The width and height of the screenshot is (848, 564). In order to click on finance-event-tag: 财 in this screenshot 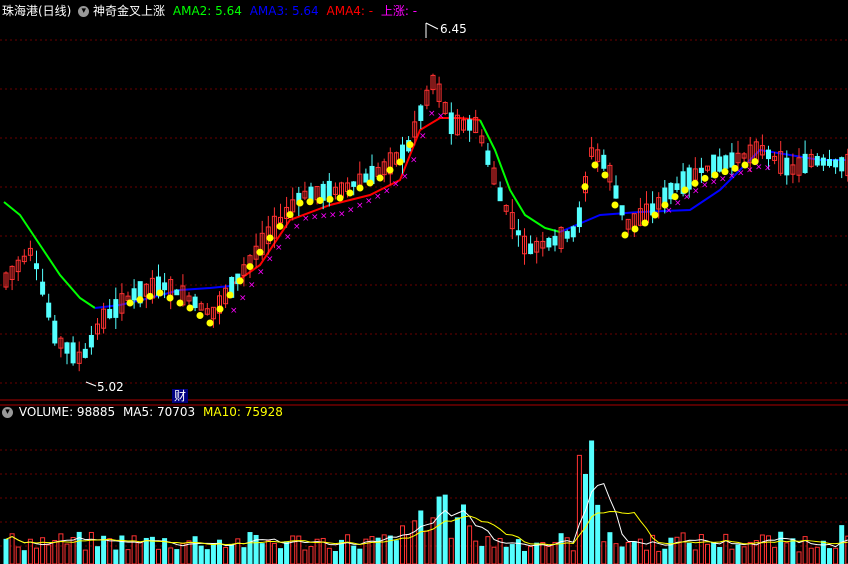, I will do `click(180, 396)`.